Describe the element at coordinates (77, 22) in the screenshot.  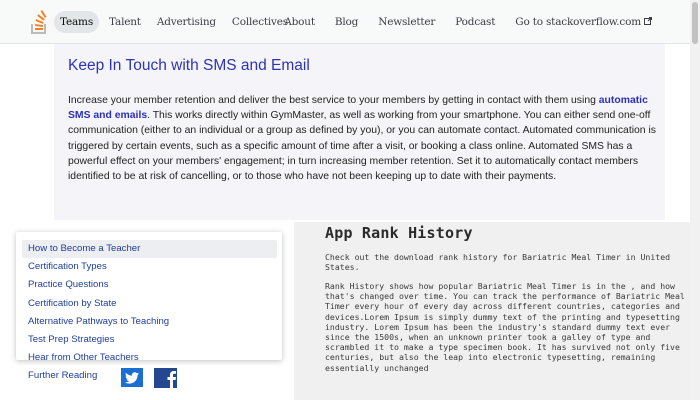
I see `nav-teams: Teams` at that location.